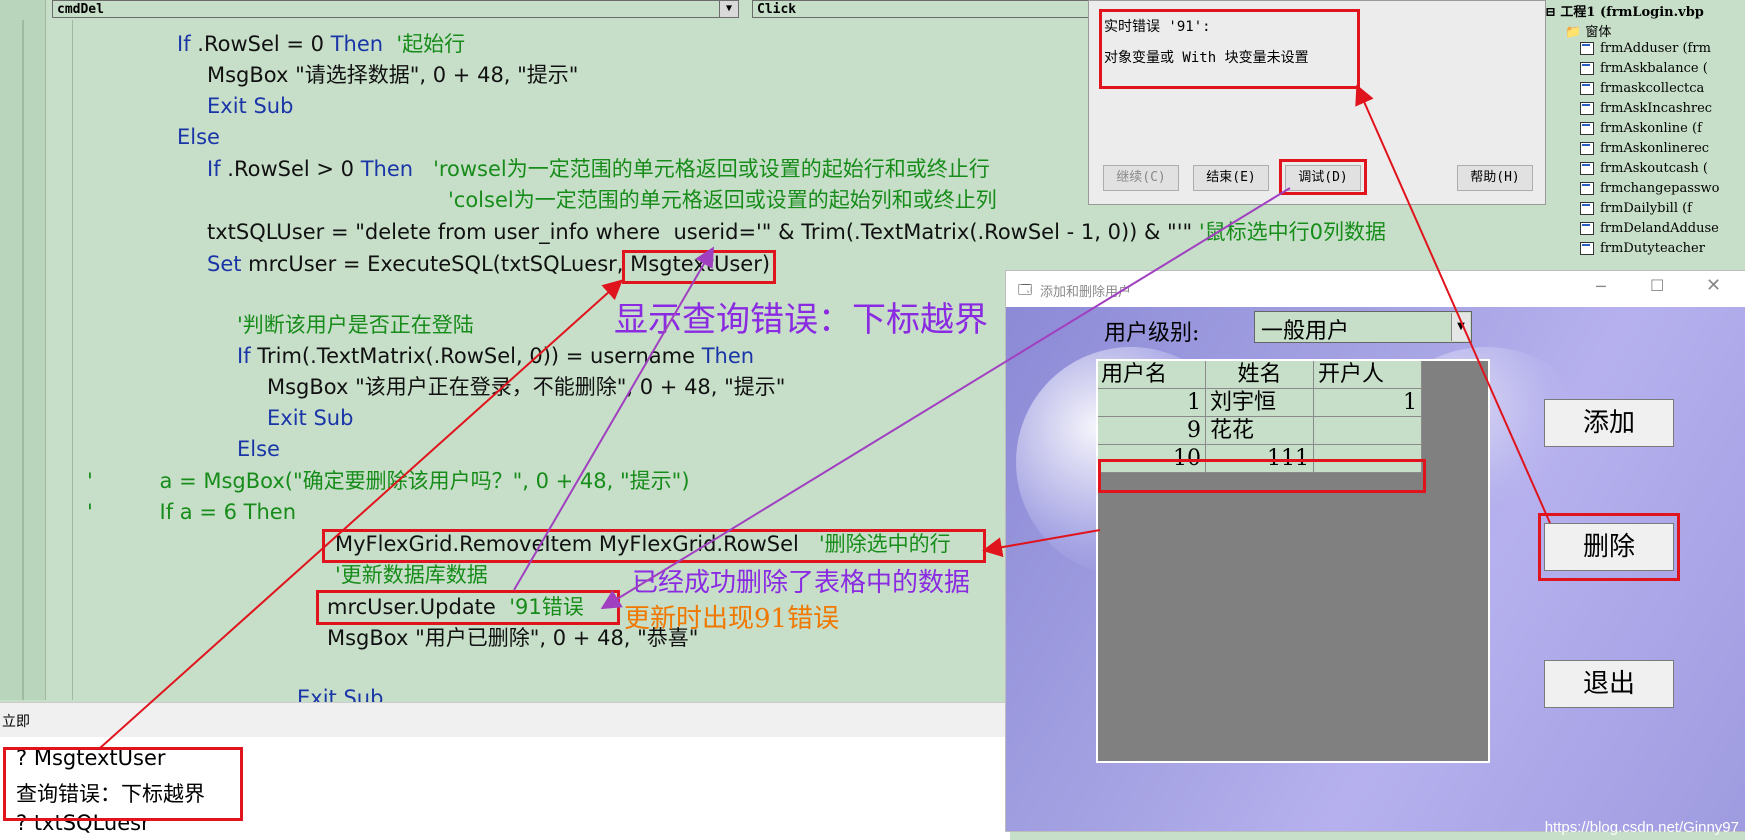  What do you see at coordinates (1041, 543) in the screenshot?
I see `arrow-row-to-code` at bounding box center [1041, 543].